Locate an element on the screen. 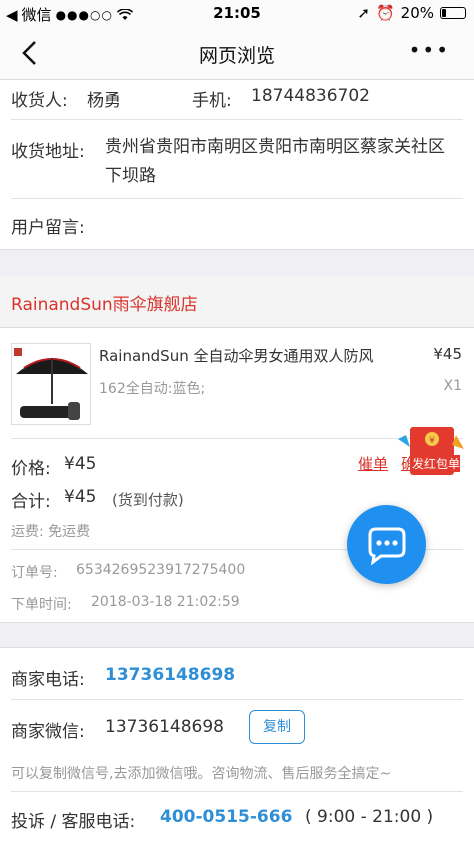 The image size is (474, 842). shop-name: RainandSun雨伞旗舰店 is located at coordinates (104, 302).